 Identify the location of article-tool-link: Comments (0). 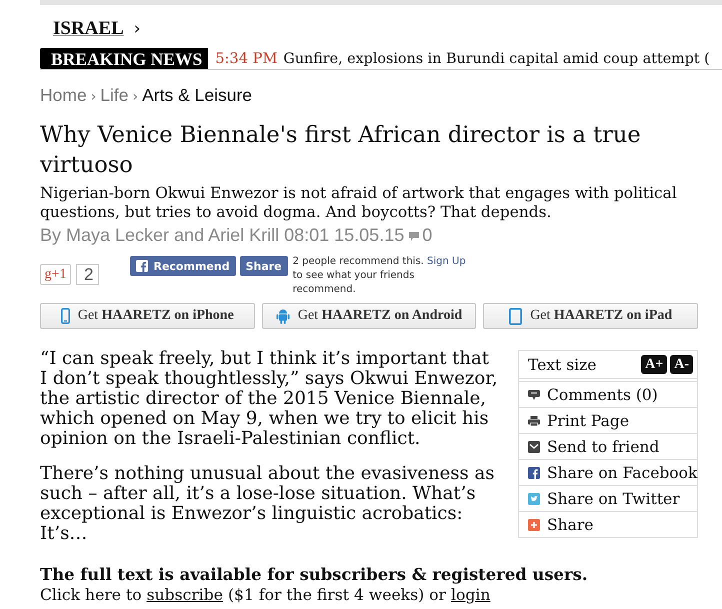
(608, 394).